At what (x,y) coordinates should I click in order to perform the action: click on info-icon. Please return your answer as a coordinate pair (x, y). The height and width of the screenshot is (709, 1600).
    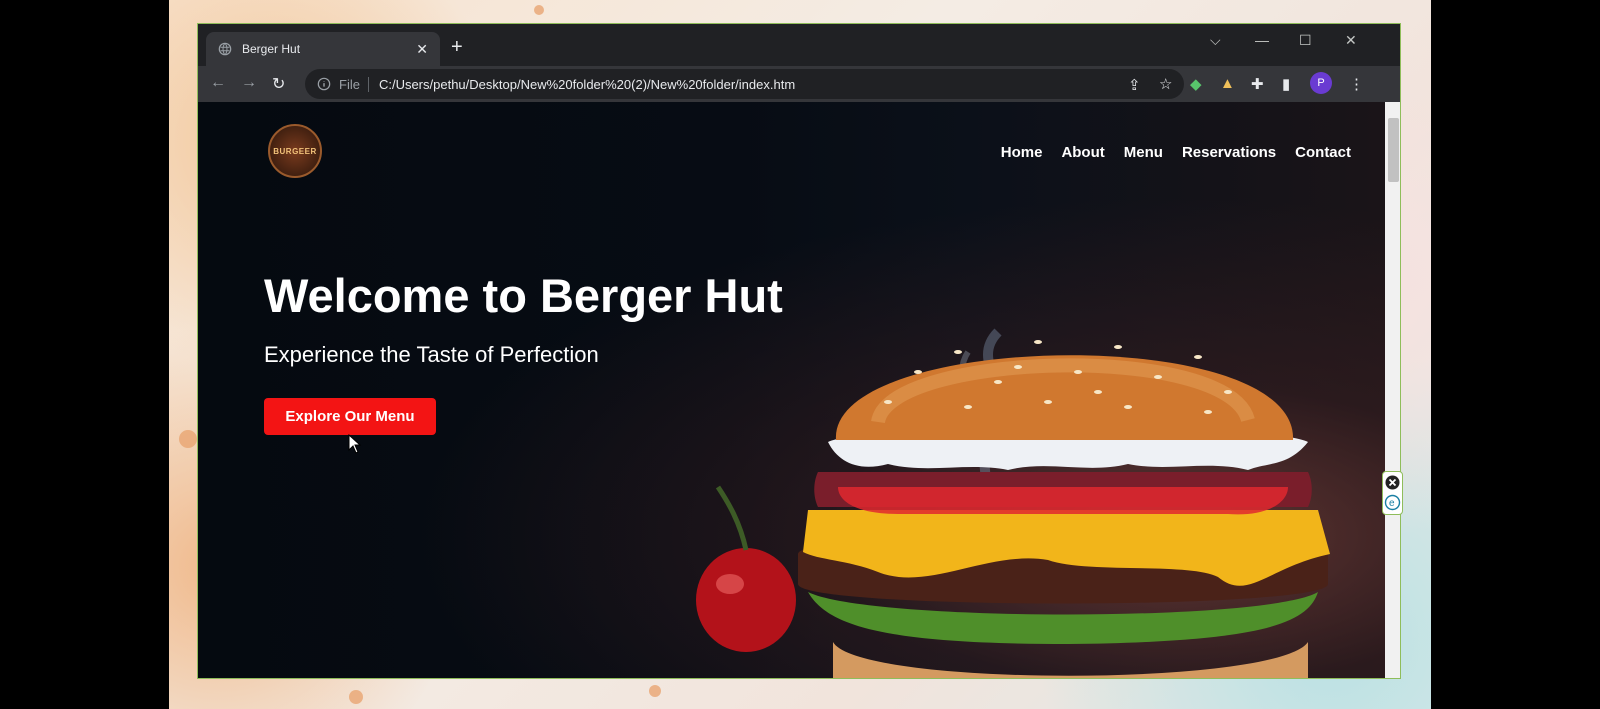
    Looking at the image, I should click on (324, 84).